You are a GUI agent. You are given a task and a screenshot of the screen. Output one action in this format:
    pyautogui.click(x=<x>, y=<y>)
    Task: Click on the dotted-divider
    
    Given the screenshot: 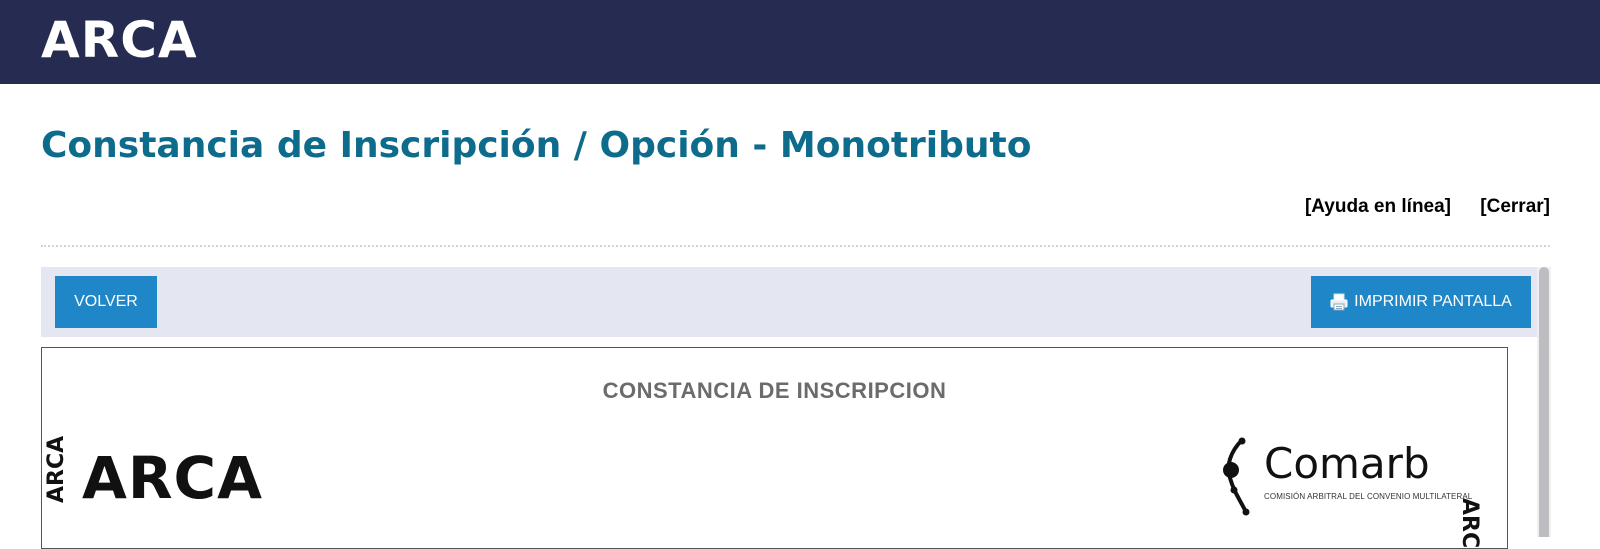 What is the action you would take?
    pyautogui.click(x=795, y=246)
    